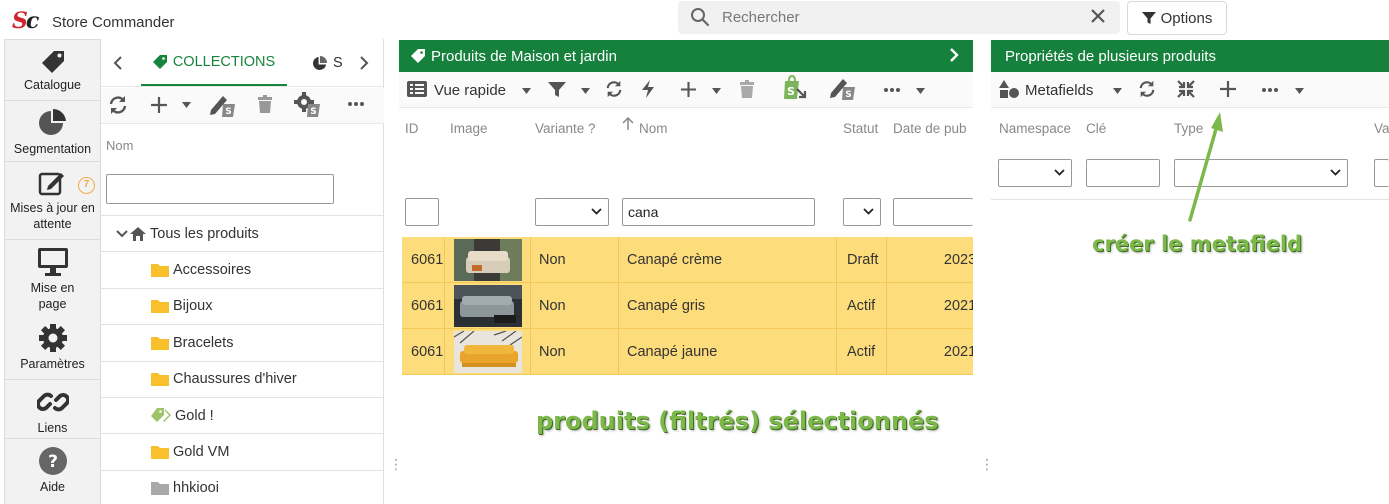 Image resolution: width=1389 pixels, height=504 pixels. I want to click on table-row: 6061 Non Canapé gris Actif 2021-, so click(687, 306).